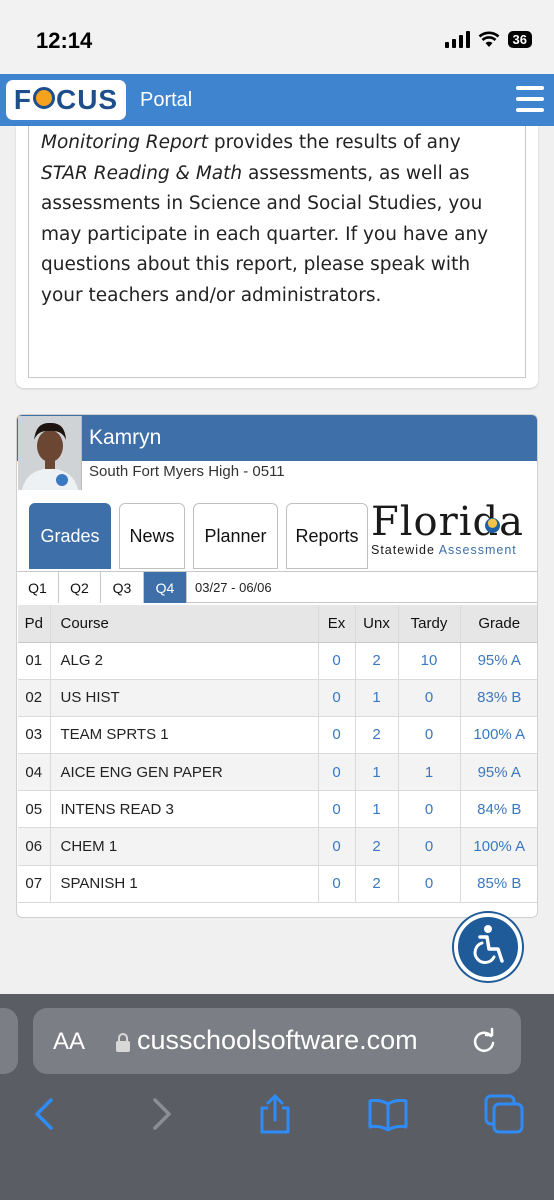  Describe the element at coordinates (187, 471) in the screenshot. I see `student-school: South Fort Myers High - 0511` at that location.